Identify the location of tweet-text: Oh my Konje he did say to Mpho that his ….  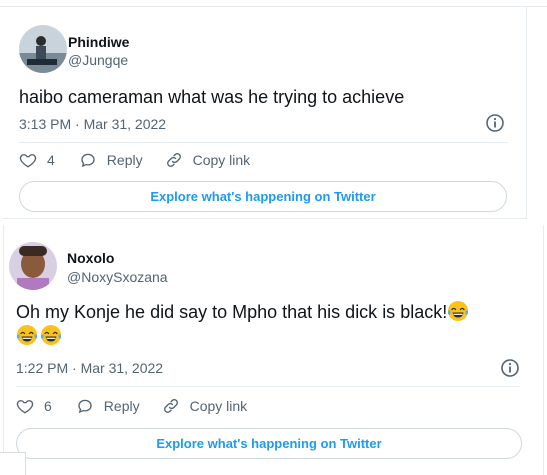
(276, 324).